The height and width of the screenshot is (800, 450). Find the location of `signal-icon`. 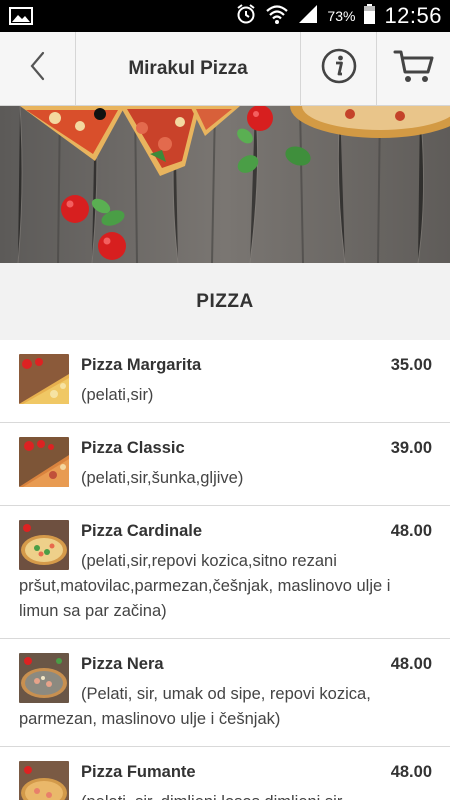

signal-icon is located at coordinates (308, 16).